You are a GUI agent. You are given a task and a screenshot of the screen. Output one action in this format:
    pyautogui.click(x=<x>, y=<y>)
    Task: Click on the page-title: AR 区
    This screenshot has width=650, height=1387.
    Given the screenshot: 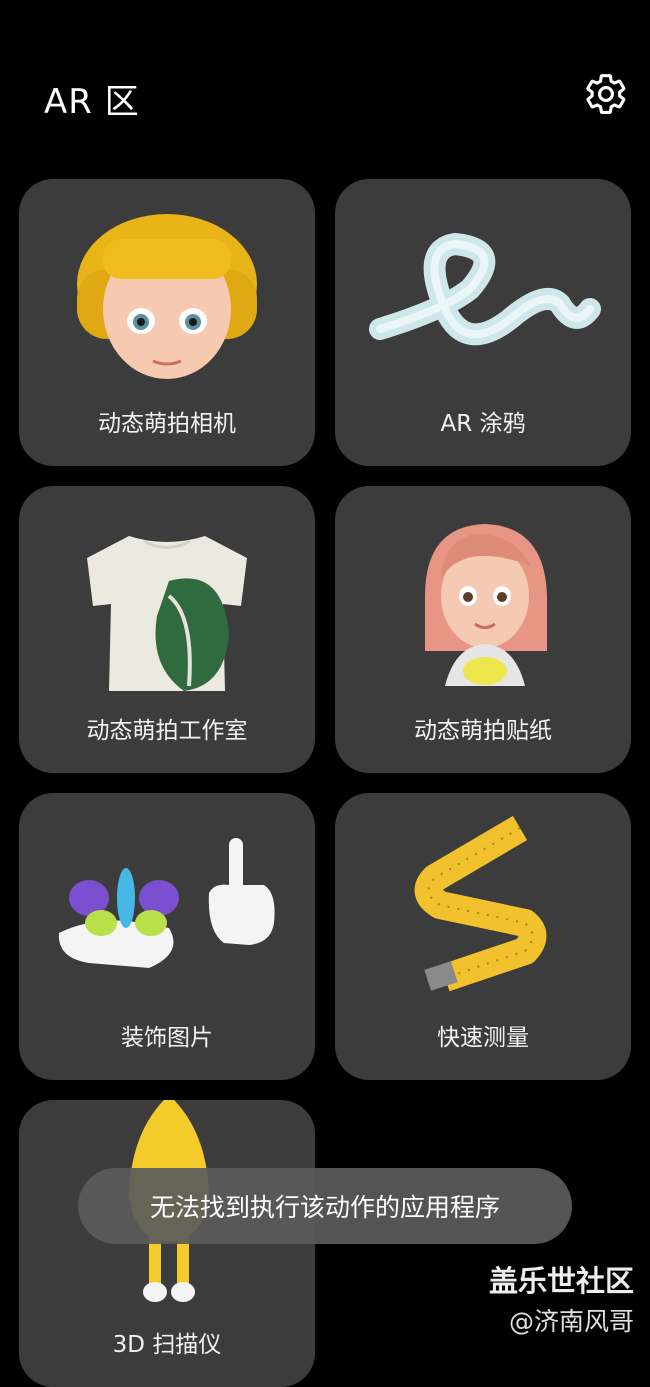 What is the action you would take?
    pyautogui.click(x=92, y=102)
    